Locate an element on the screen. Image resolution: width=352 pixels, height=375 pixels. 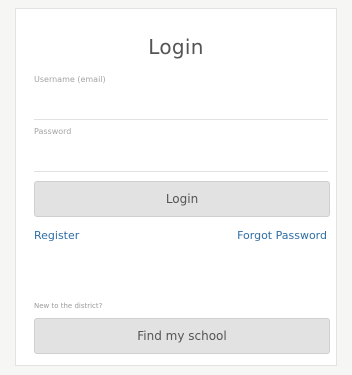
login-button: Login is located at coordinates (182, 199).